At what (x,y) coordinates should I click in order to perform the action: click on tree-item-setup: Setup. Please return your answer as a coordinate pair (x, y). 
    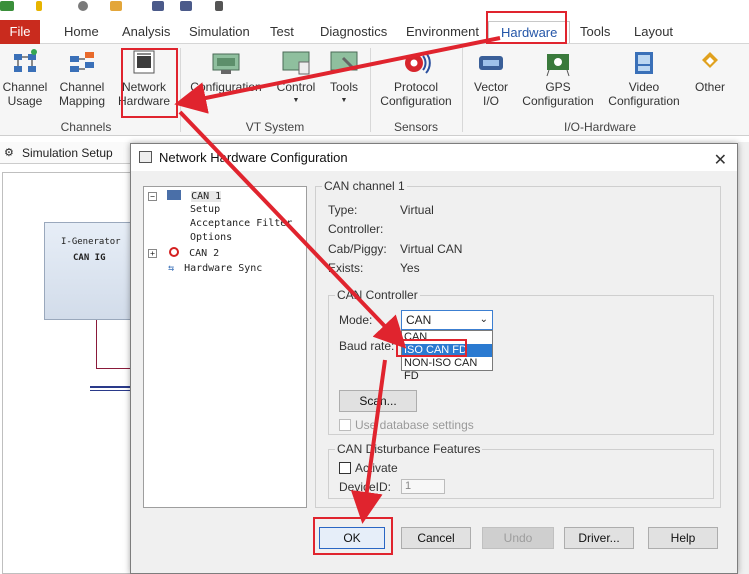
    Looking at the image, I should click on (205, 209).